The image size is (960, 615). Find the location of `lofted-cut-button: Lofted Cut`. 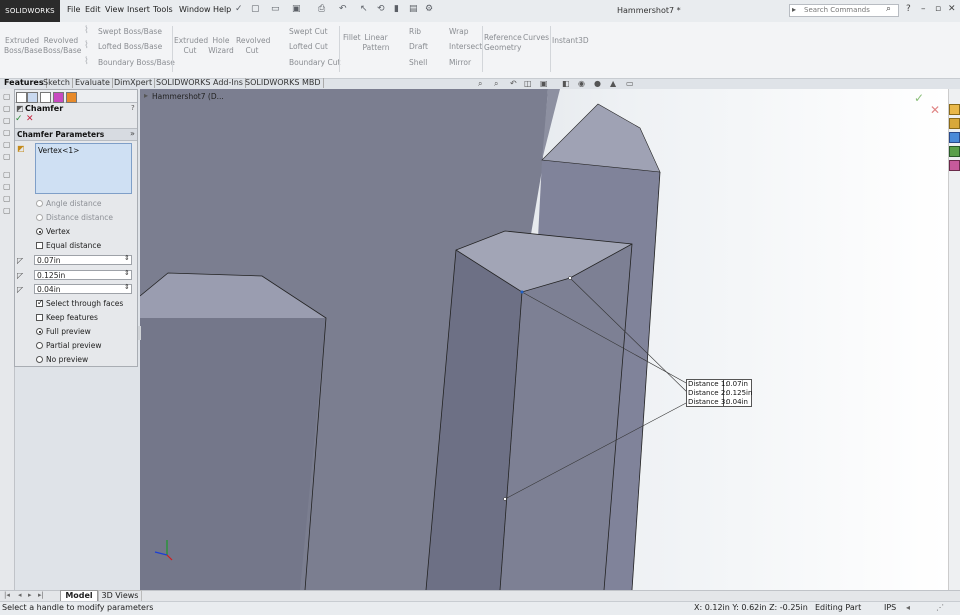

lofted-cut-button: Lofted Cut is located at coordinates (308, 46).